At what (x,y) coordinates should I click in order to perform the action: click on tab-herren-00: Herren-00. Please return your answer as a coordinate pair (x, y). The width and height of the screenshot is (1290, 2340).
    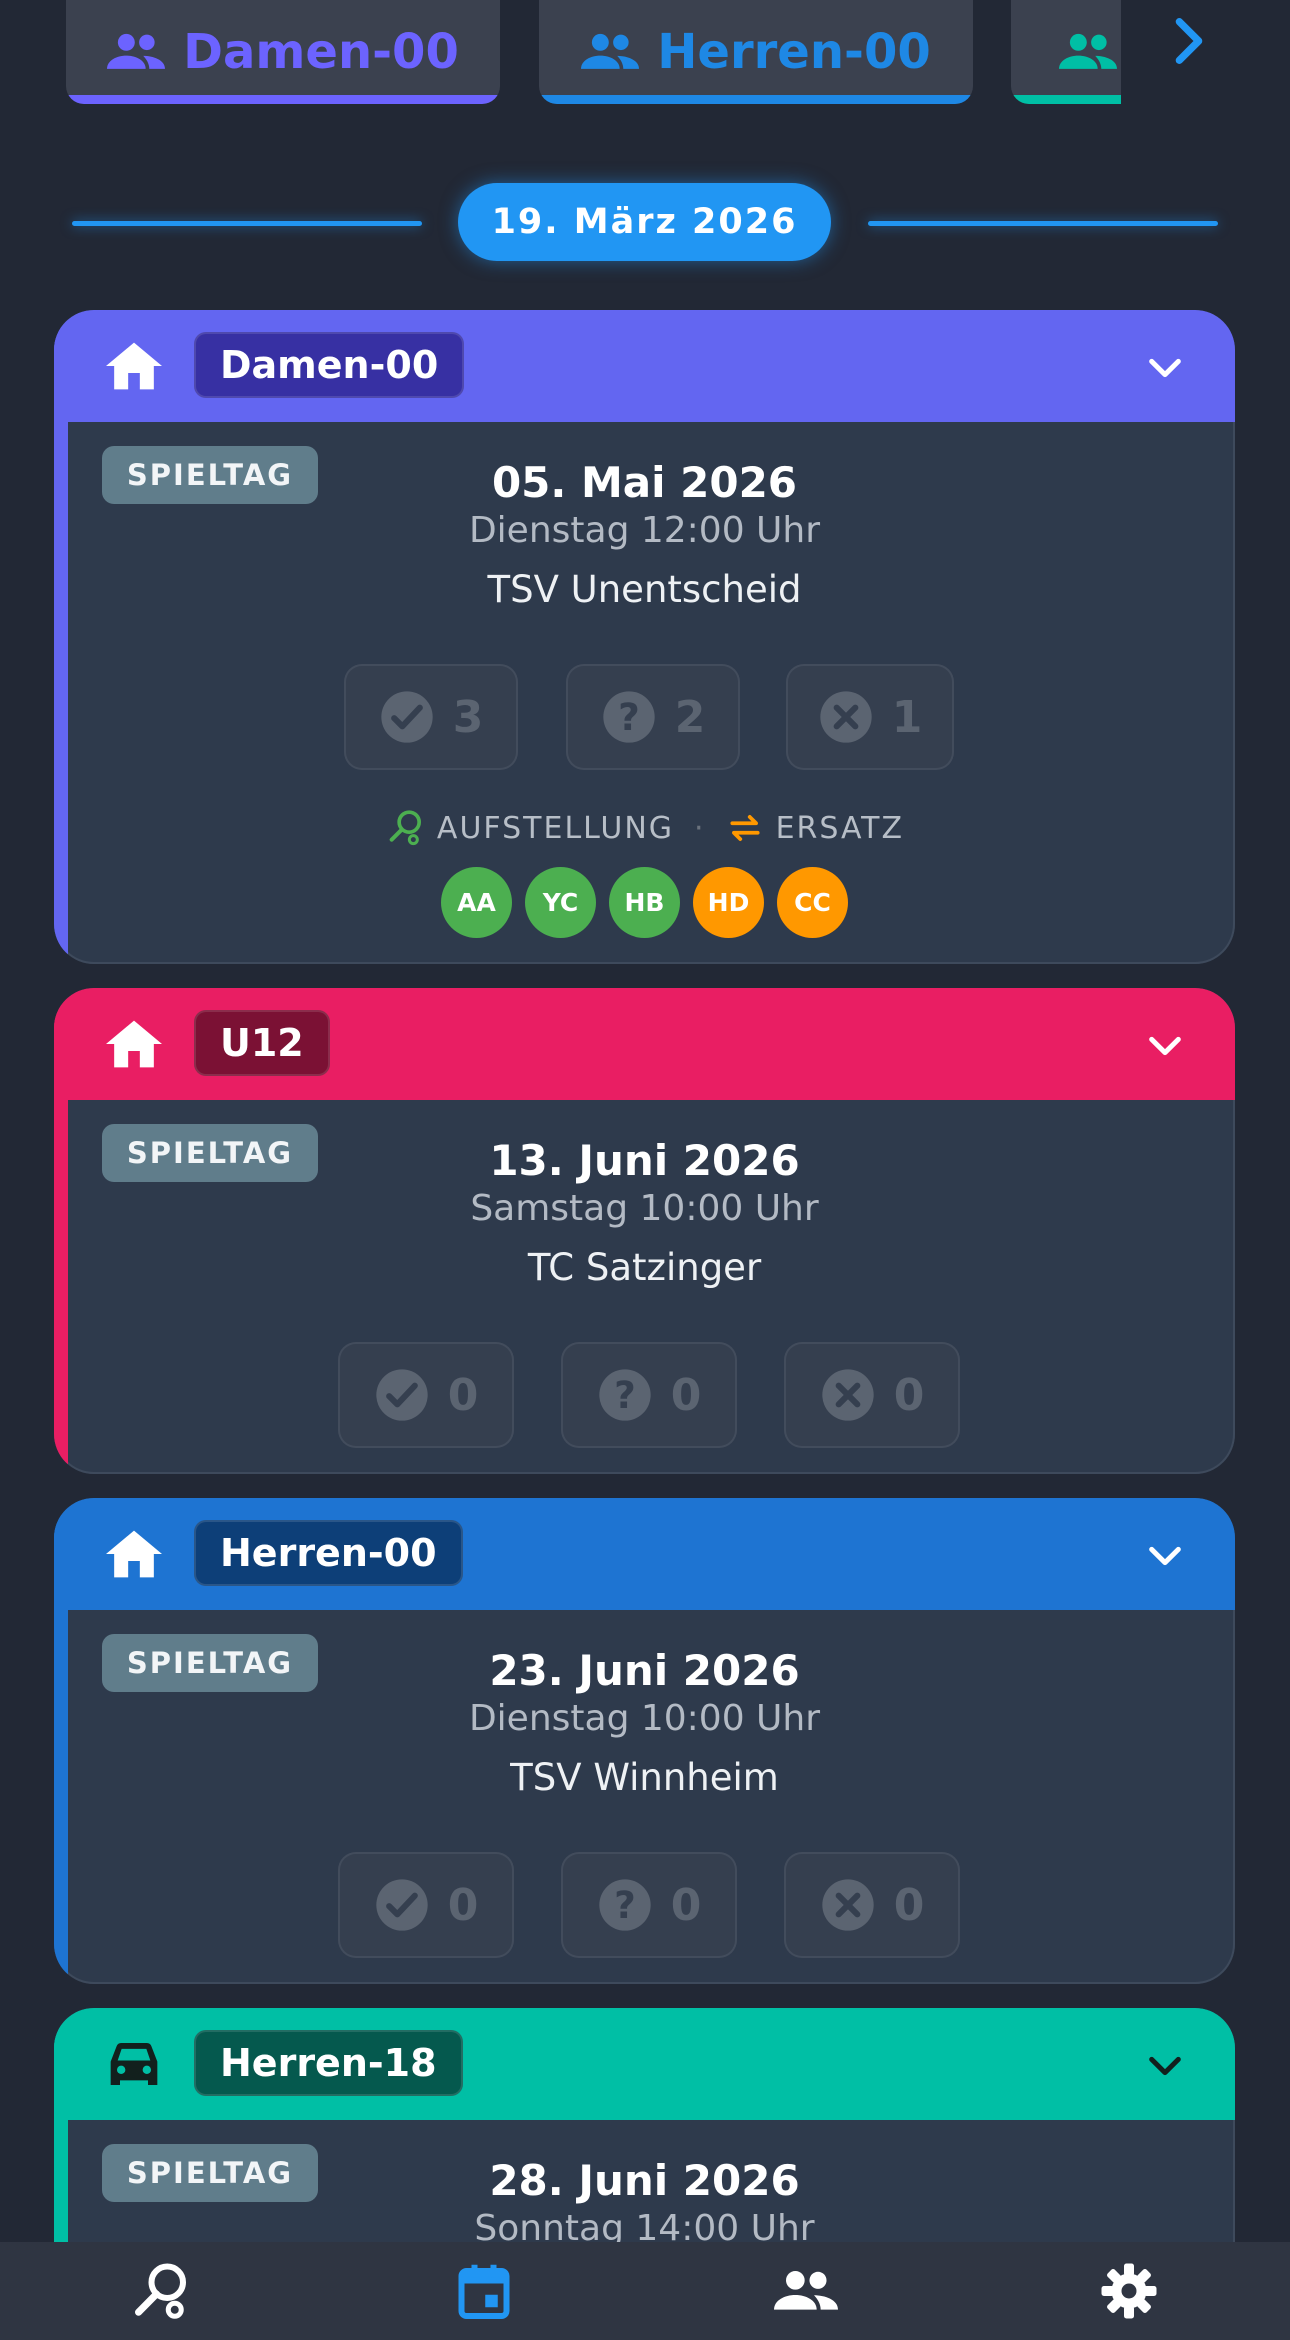
    Looking at the image, I should click on (756, 52).